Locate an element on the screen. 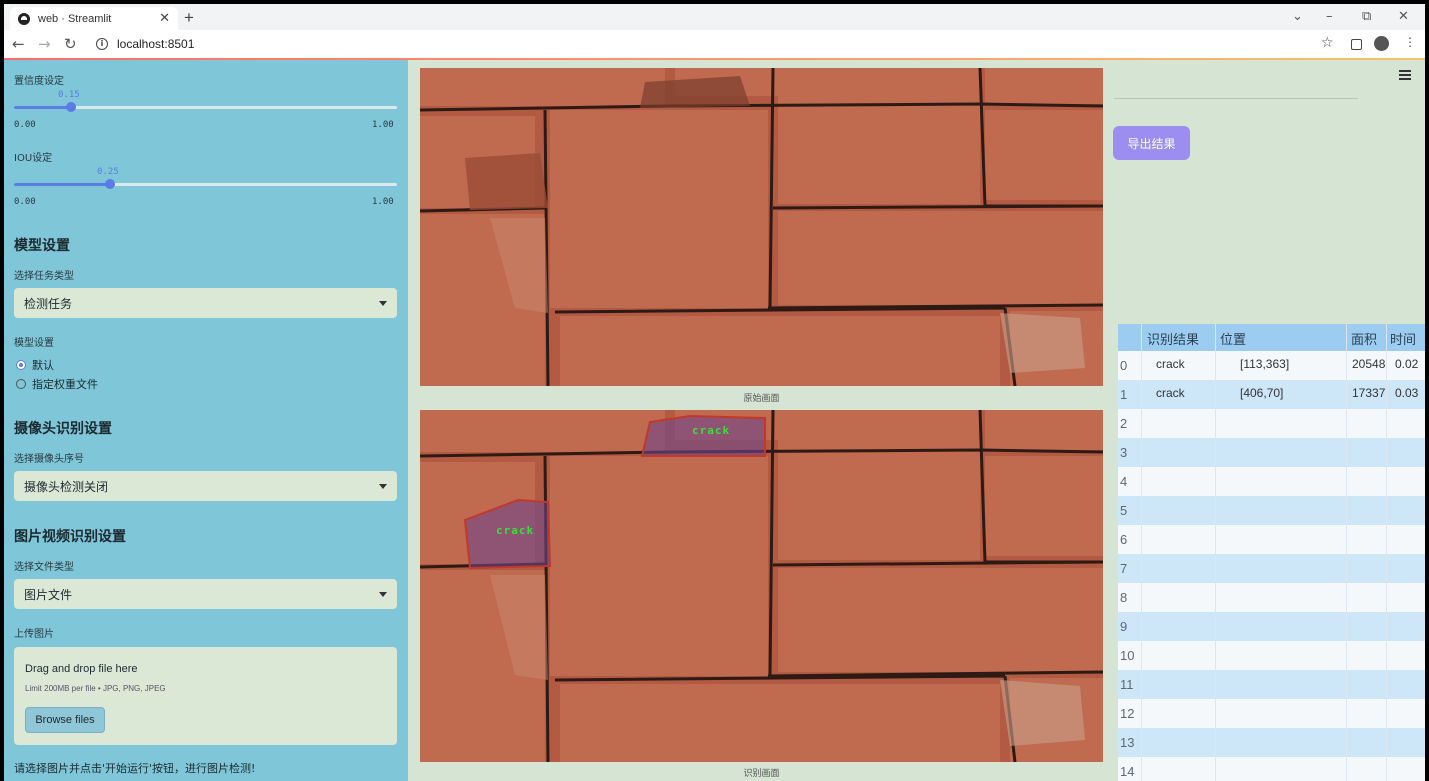 Image resolution: width=1429 pixels, height=781 pixels. table-row: 3 is located at coordinates (1271, 452).